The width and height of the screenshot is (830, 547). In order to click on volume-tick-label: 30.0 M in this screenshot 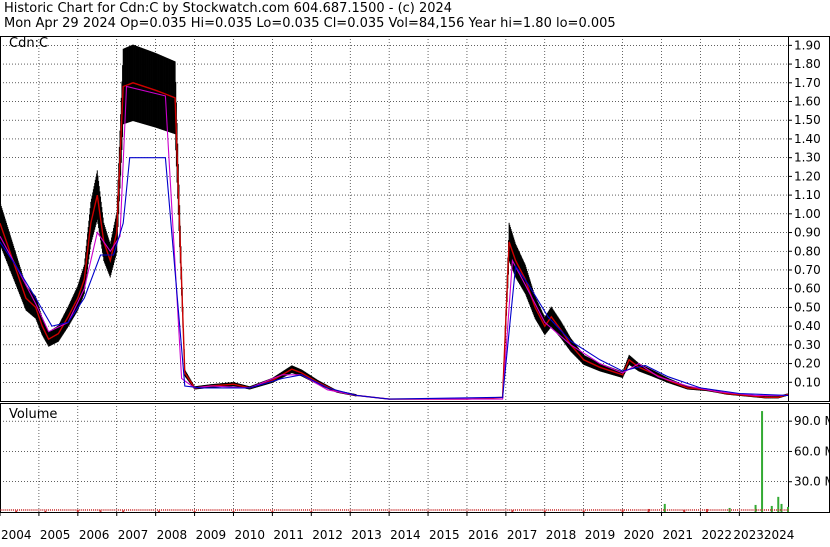, I will do `click(812, 482)`.